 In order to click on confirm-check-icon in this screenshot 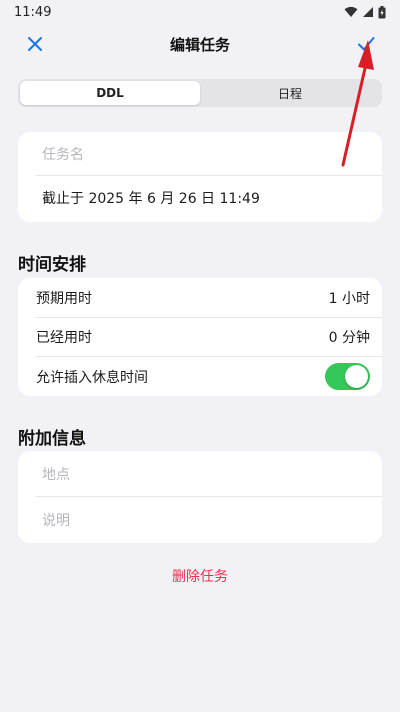, I will do `click(366, 44)`.